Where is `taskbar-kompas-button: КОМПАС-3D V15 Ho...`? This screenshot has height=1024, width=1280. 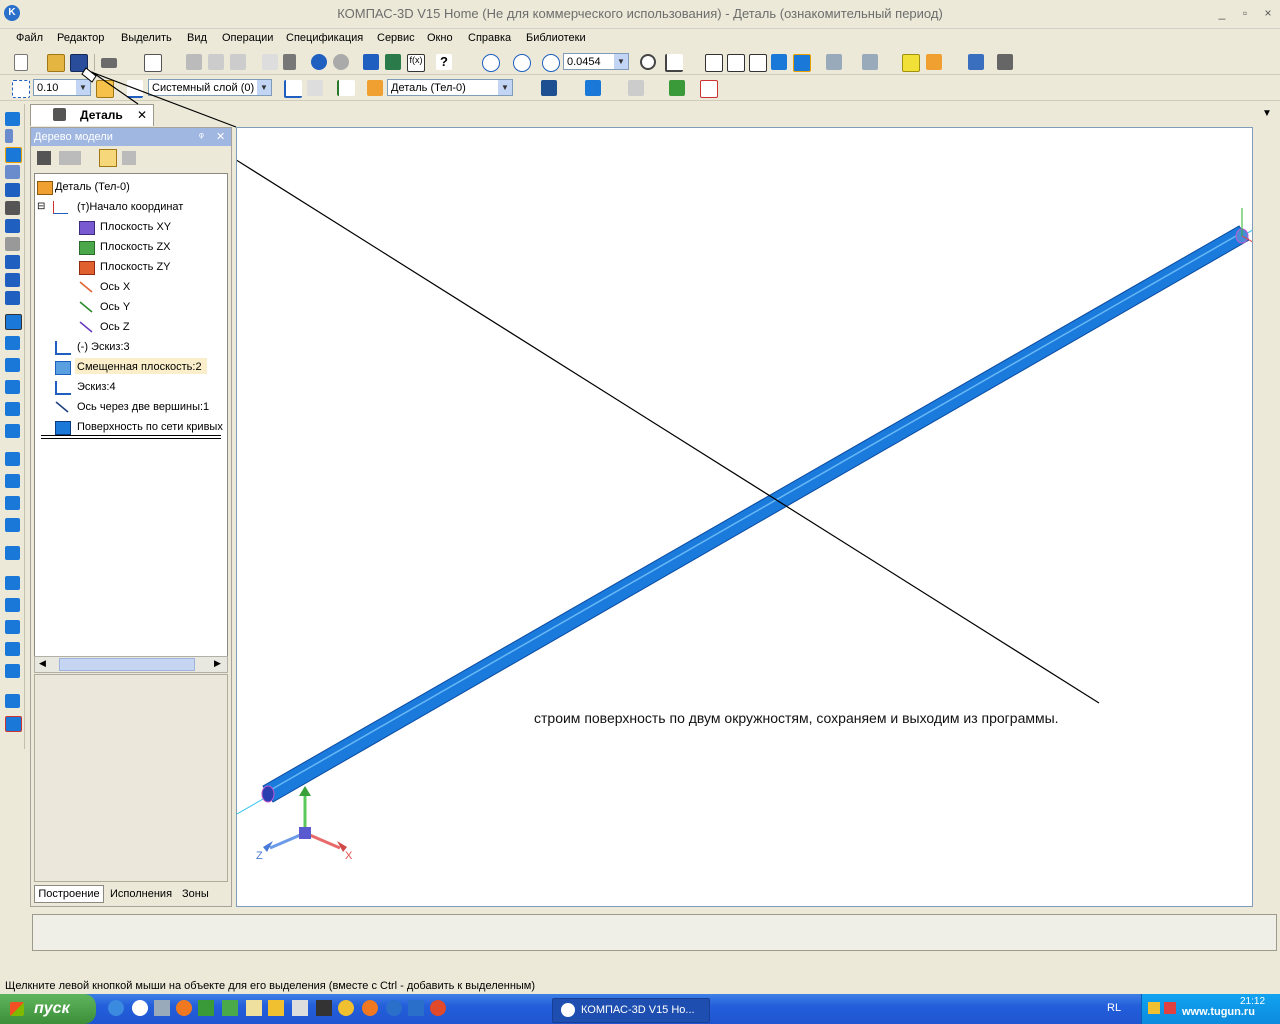 taskbar-kompas-button: КОМПАС-3D V15 Ho... is located at coordinates (631, 1010).